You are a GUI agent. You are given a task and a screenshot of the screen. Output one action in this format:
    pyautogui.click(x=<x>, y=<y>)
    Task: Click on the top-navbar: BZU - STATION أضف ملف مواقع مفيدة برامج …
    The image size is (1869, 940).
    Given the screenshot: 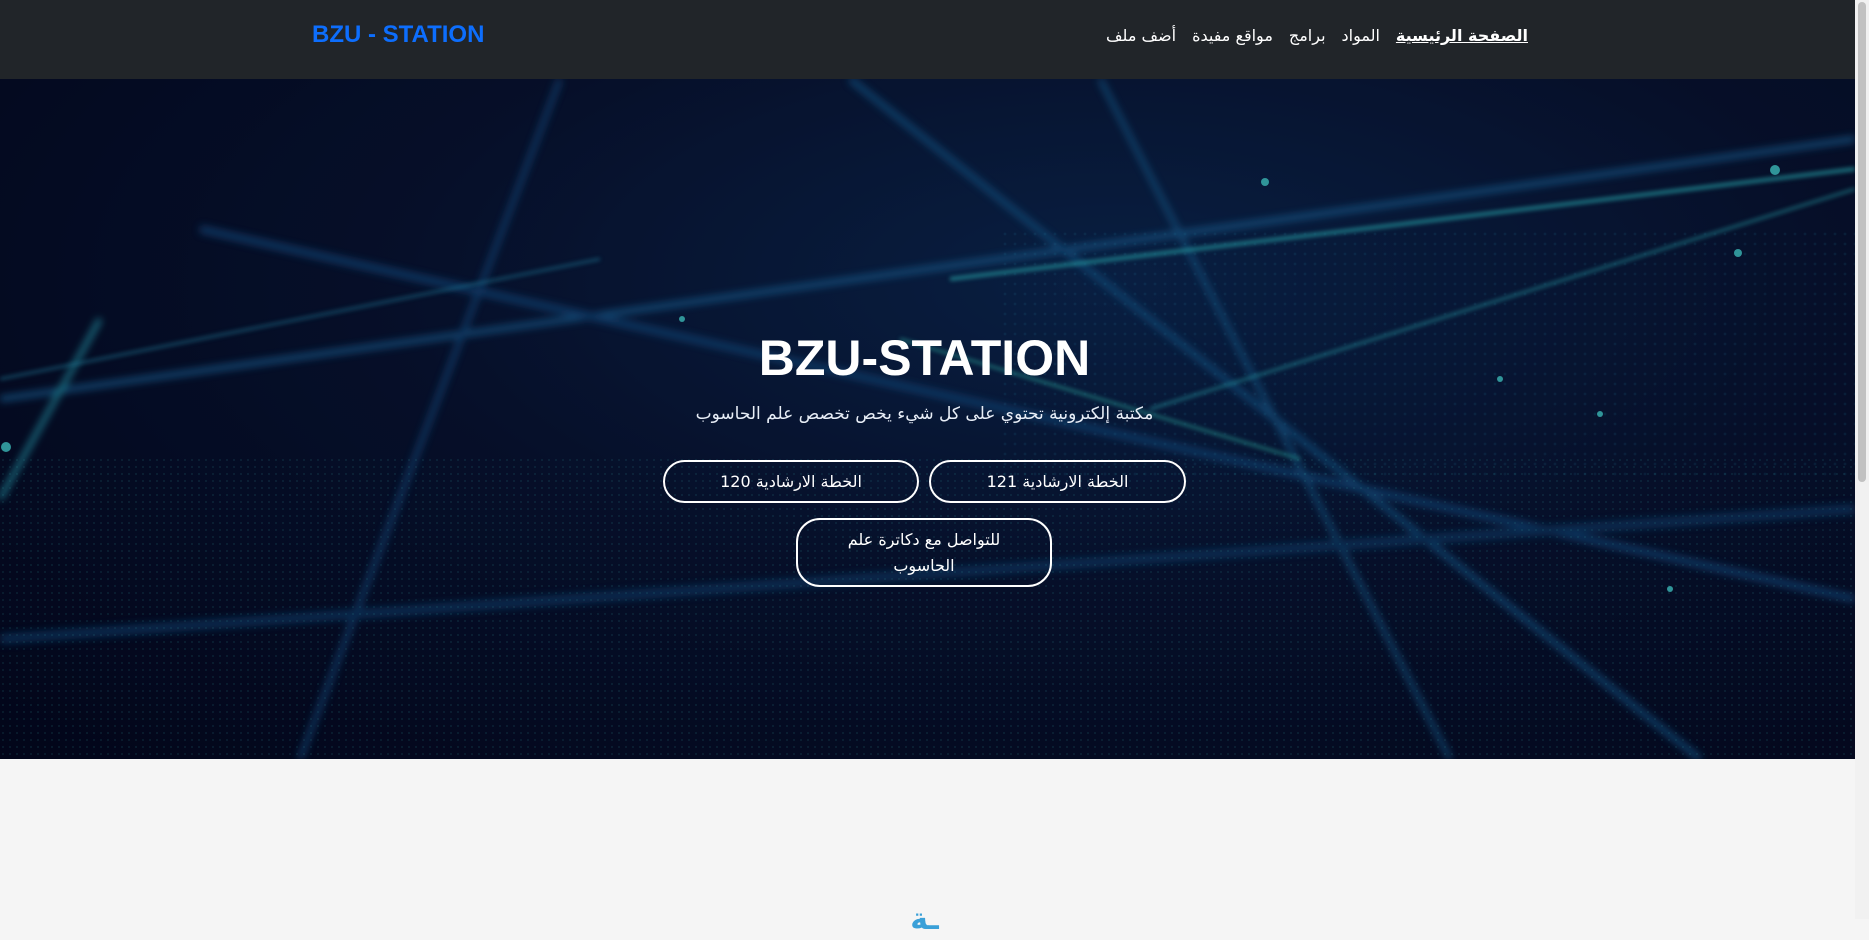 What is the action you would take?
    pyautogui.click(x=927, y=39)
    